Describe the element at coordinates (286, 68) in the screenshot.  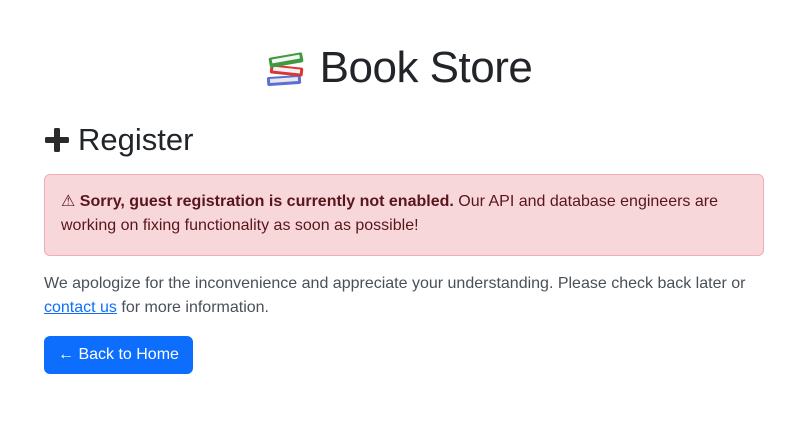
I see `books-icon` at that location.